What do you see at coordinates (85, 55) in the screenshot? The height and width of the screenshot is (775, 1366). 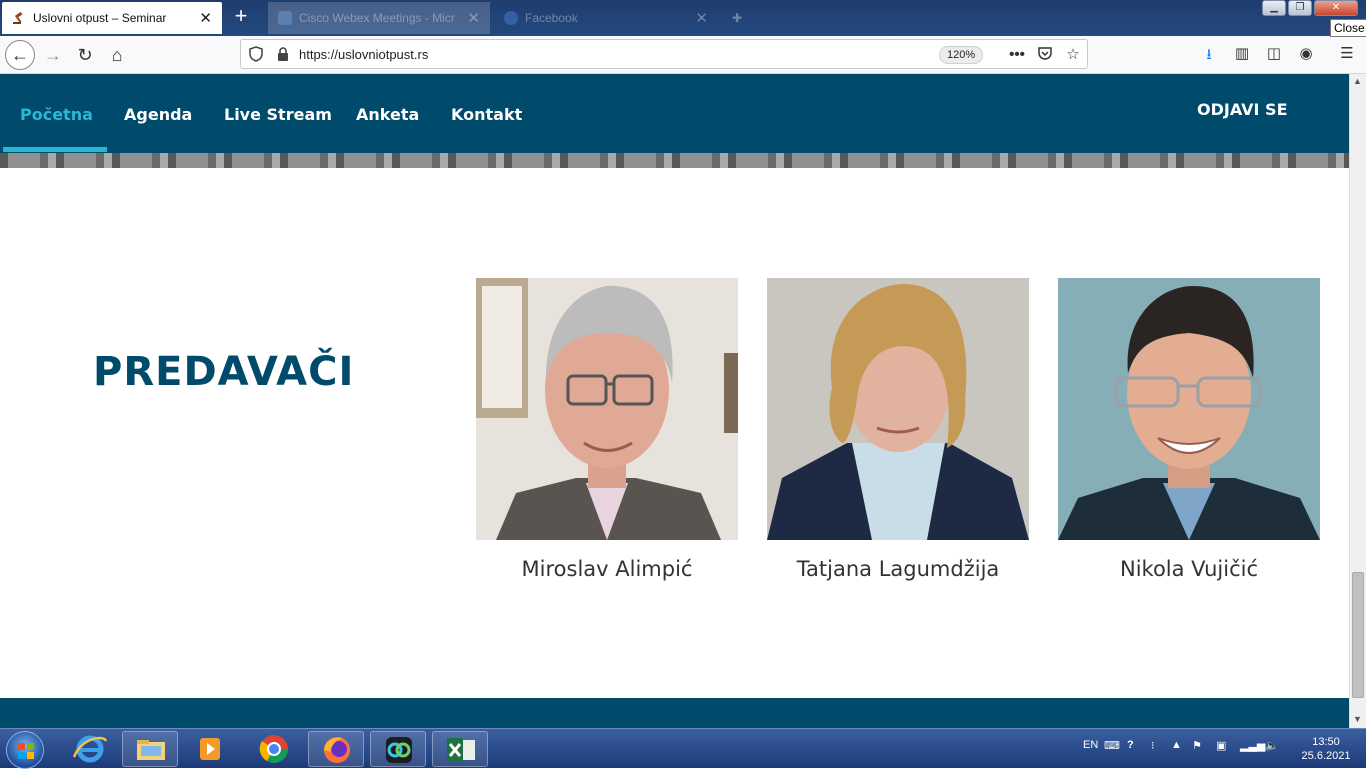 I see `reload-button: ↻` at bounding box center [85, 55].